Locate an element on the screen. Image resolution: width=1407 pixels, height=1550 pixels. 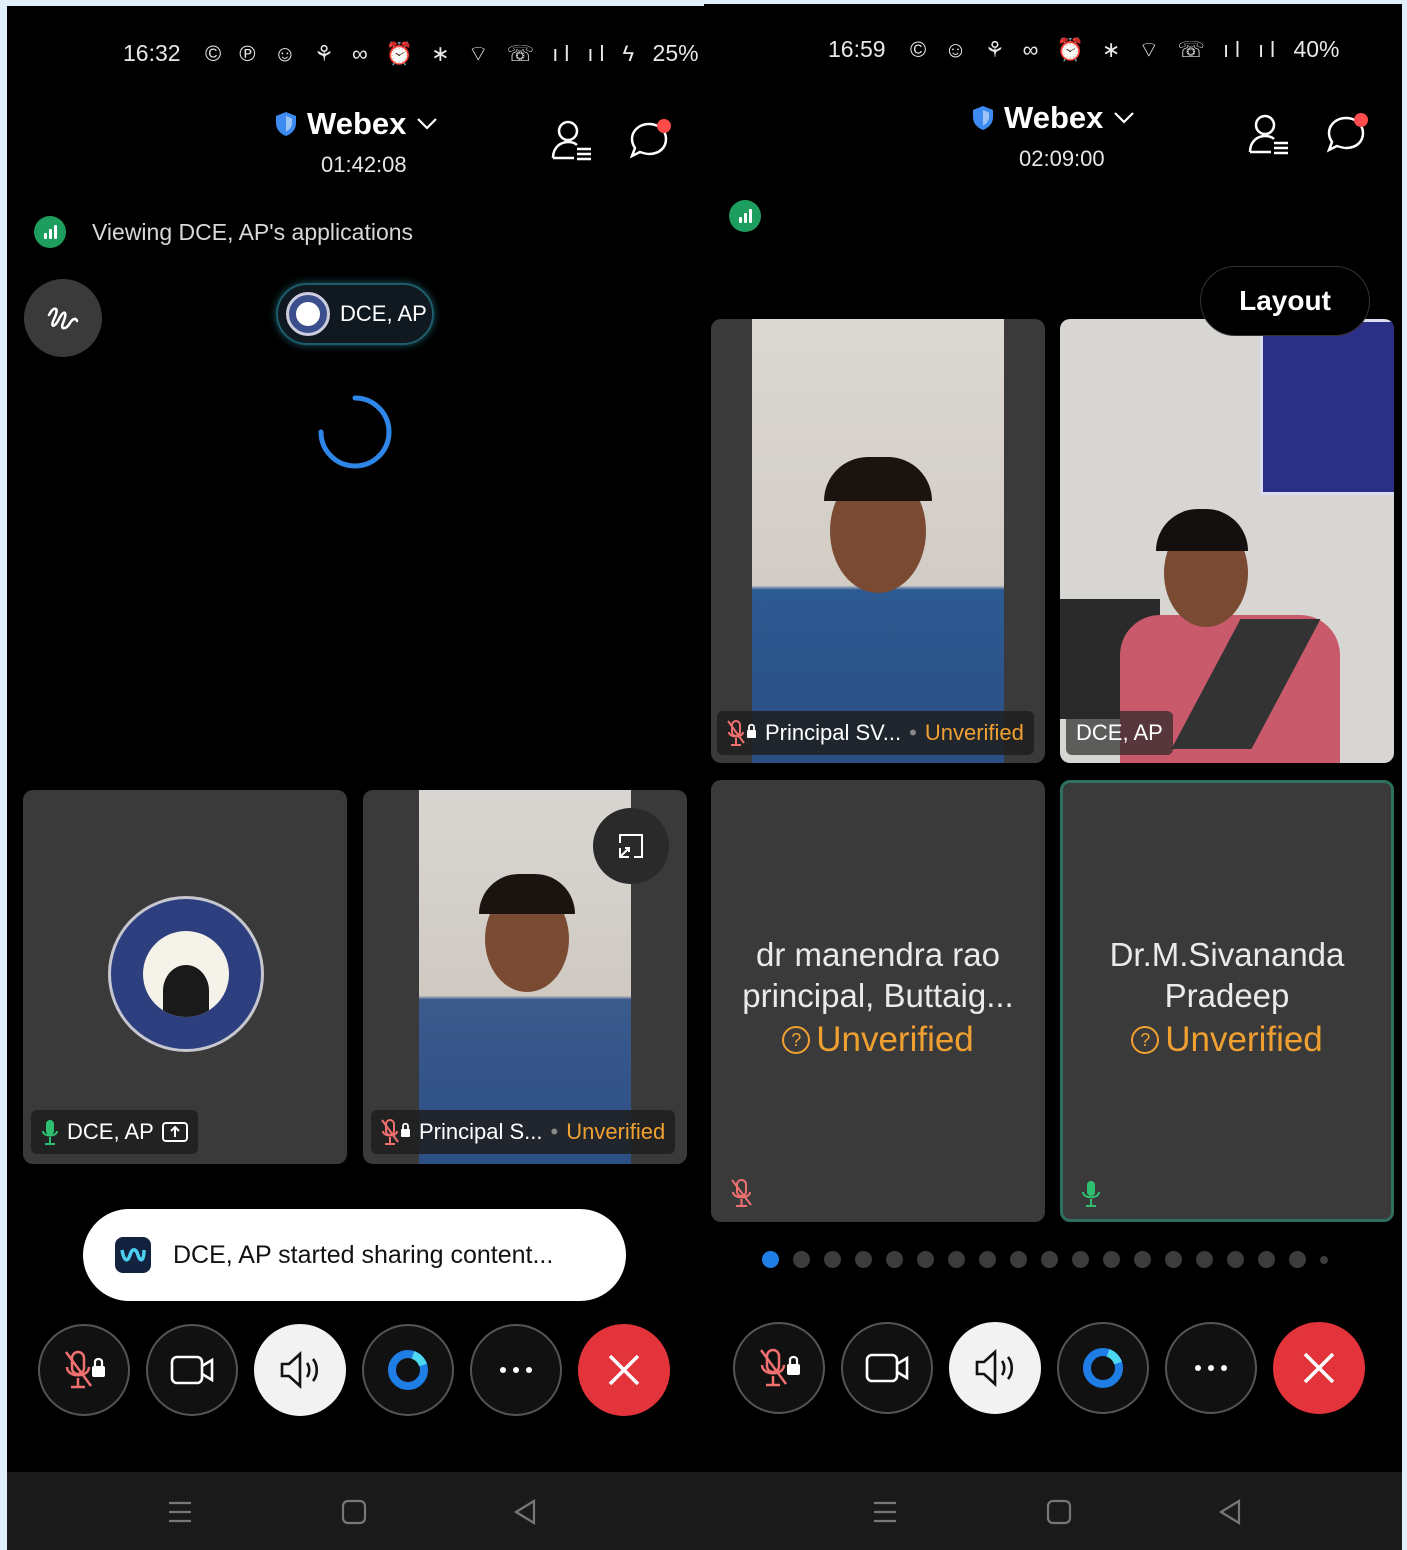
participant-tile-principal: Principal SV... • Unverified is located at coordinates (878, 541).